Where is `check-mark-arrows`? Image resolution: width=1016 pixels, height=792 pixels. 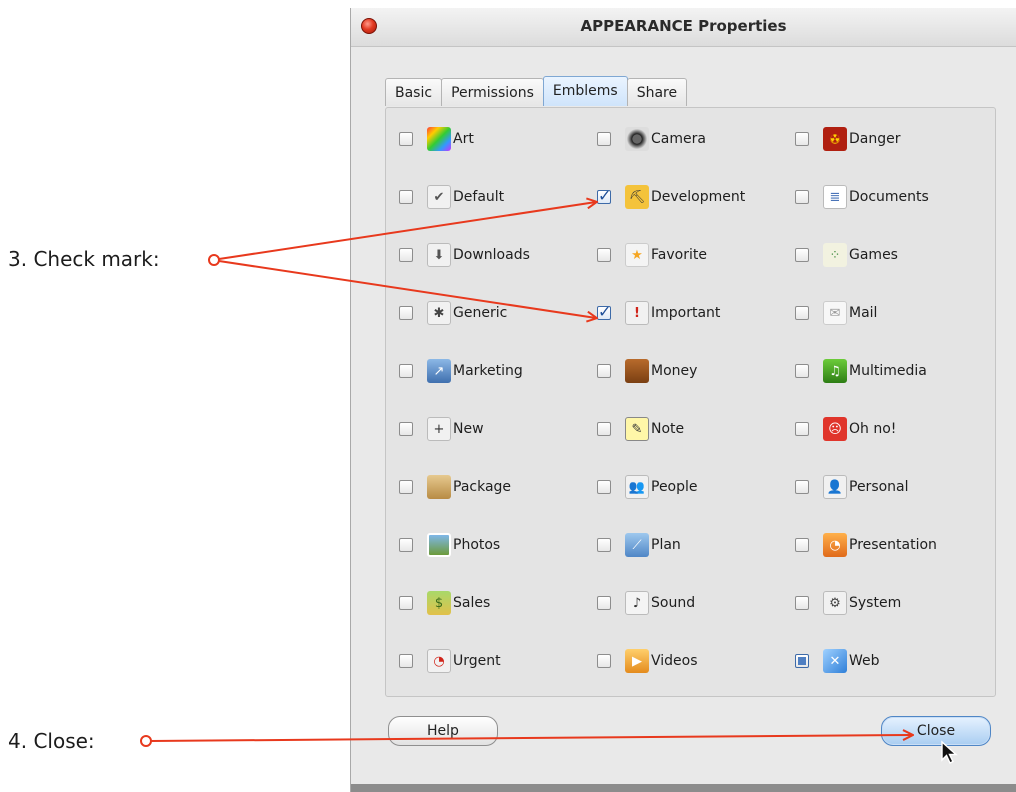 check-mark-arrows is located at coordinates (402, 260).